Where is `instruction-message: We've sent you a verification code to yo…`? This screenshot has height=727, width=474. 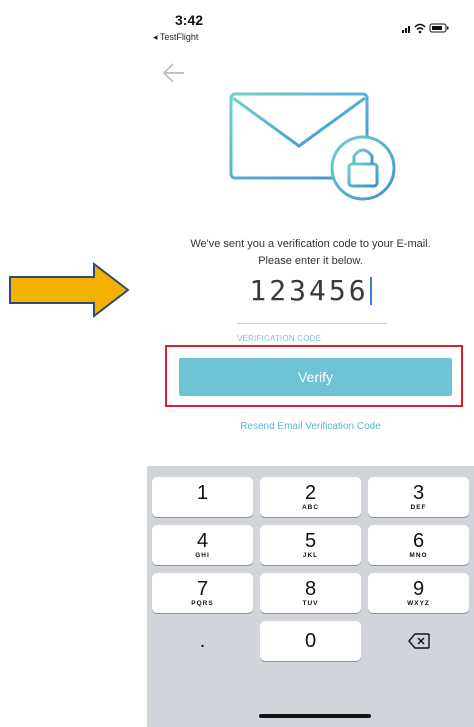
instruction-message: We've sent you a verification code to yo… is located at coordinates (310, 253).